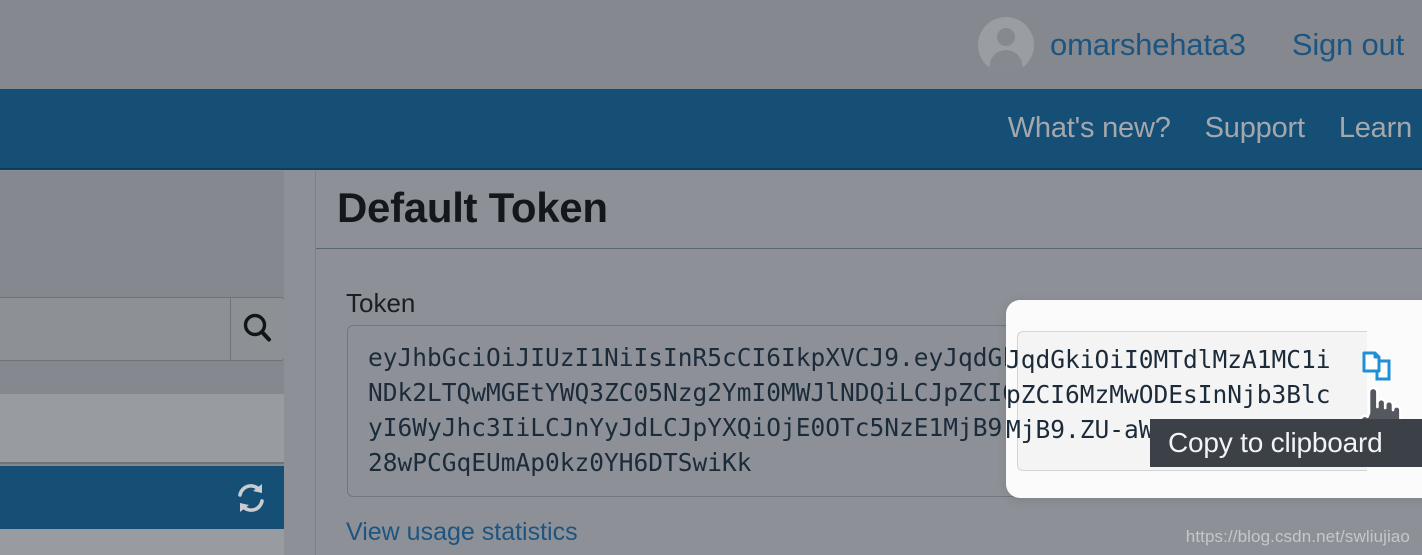 The image size is (1422, 555). What do you see at coordinates (285, 363) in the screenshot?
I see `sidebar-divider` at bounding box center [285, 363].